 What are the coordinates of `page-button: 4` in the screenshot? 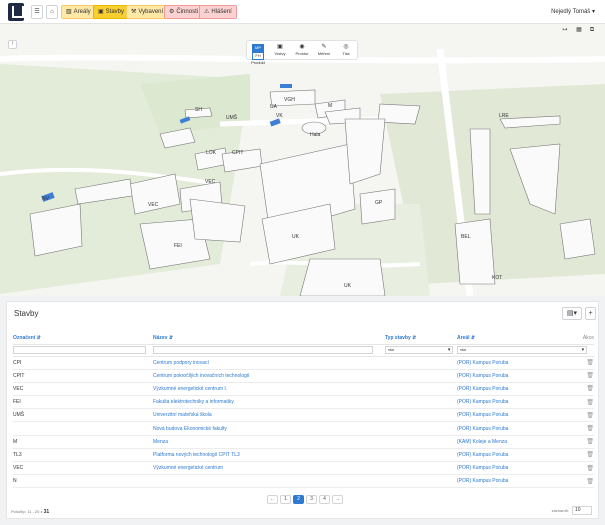 It's located at (324, 499).